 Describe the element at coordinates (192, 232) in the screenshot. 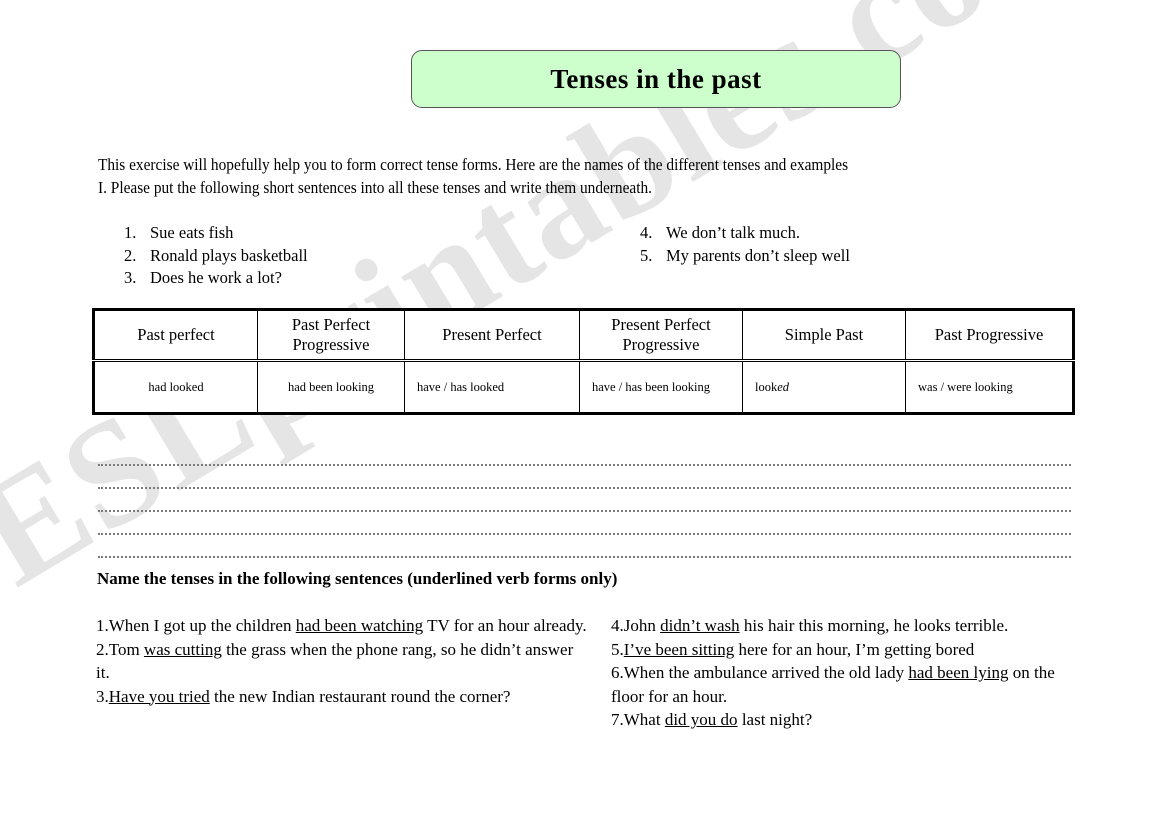

I see `list-item-text: Sue eats fish` at that location.